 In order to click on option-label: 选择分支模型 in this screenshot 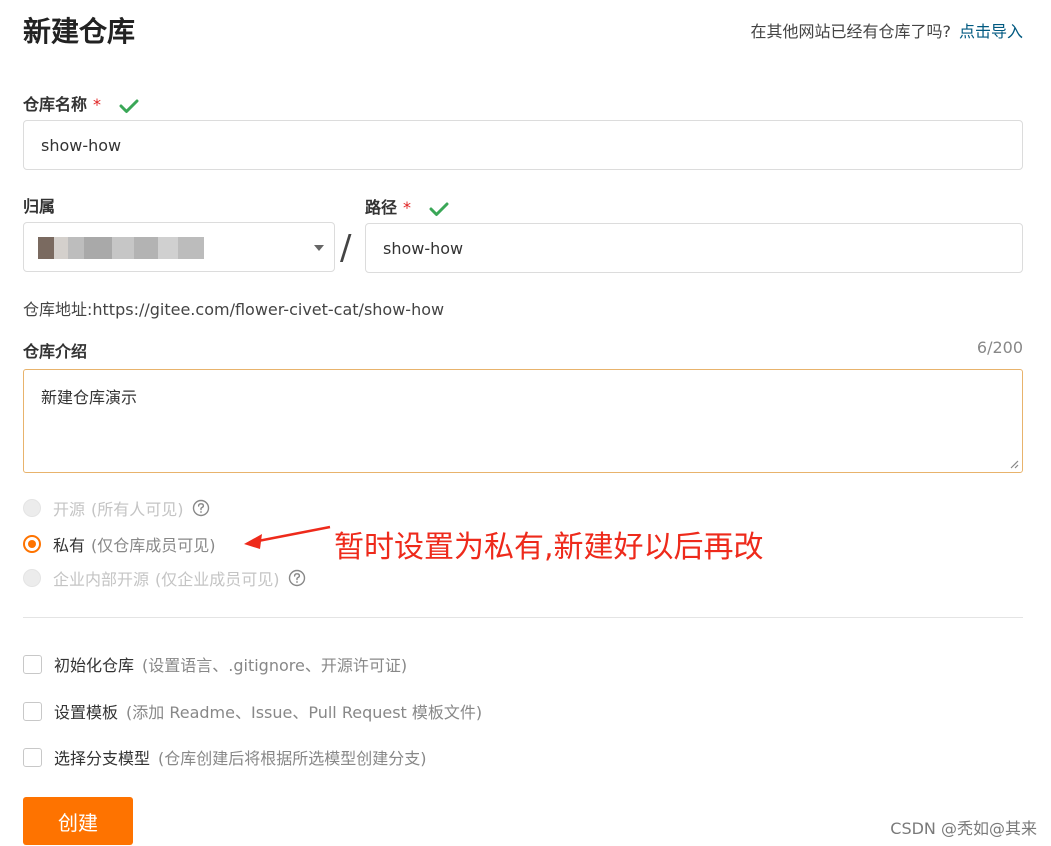, I will do `click(102, 758)`.